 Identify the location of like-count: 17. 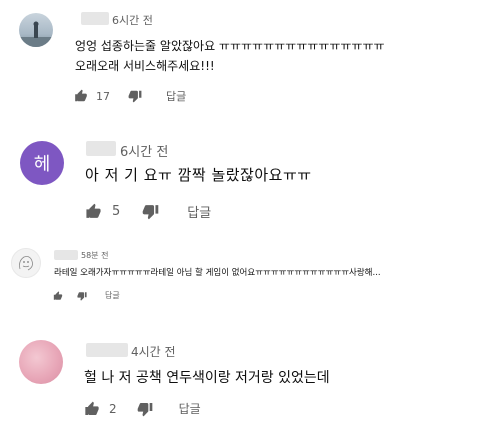
(103, 96).